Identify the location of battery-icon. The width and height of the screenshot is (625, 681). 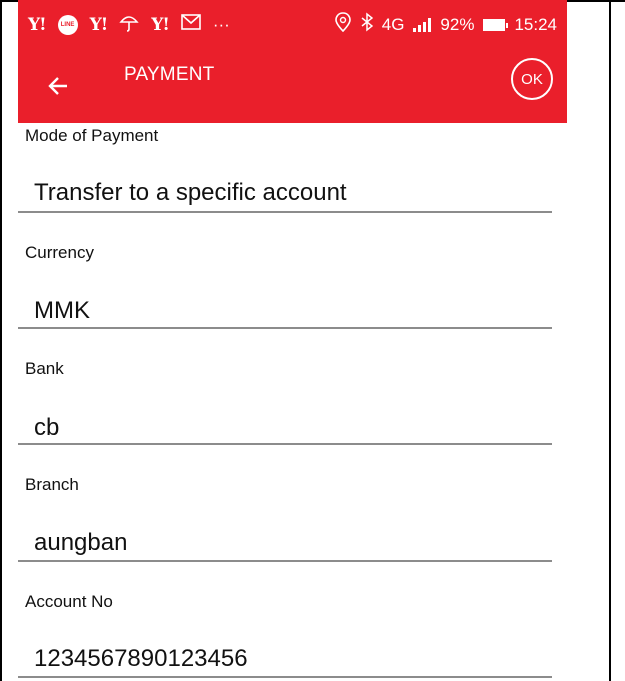
(496, 24).